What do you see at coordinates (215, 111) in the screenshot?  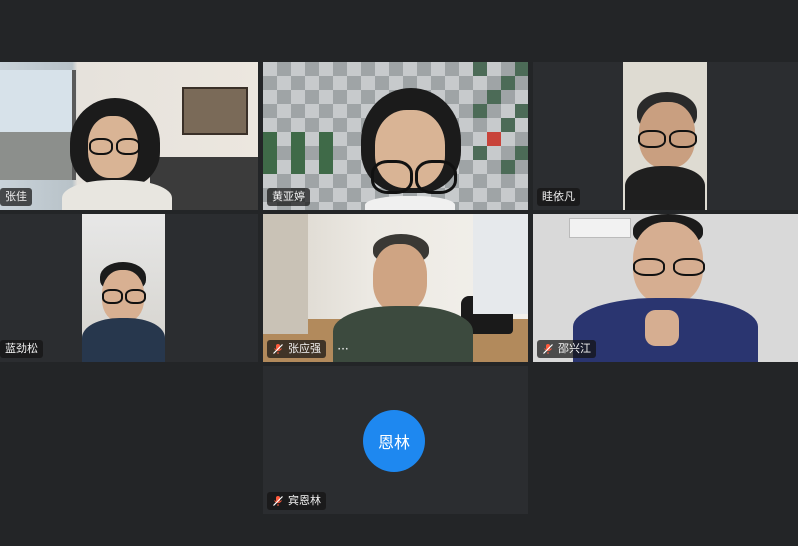 I see `wall-picture` at bounding box center [215, 111].